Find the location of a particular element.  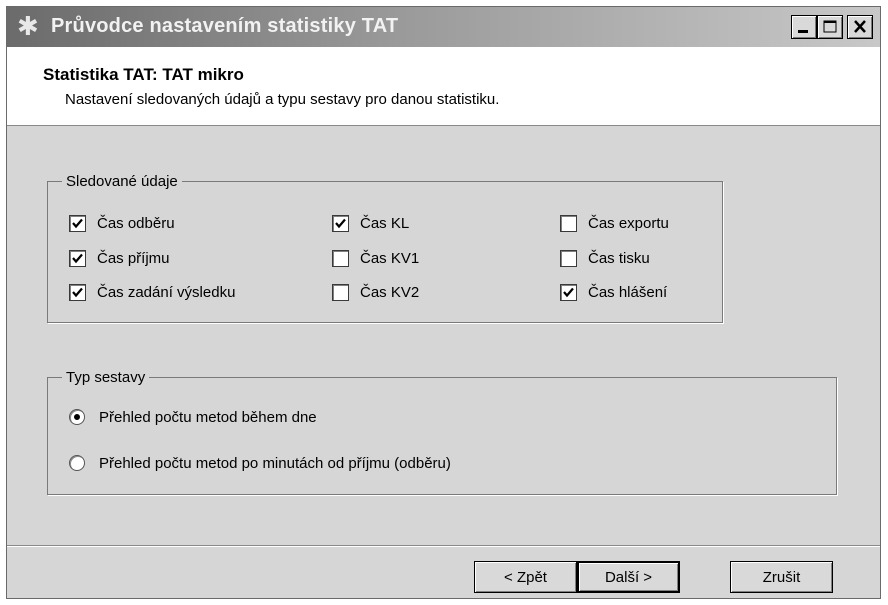

footer-separator is located at coordinates (443, 546).